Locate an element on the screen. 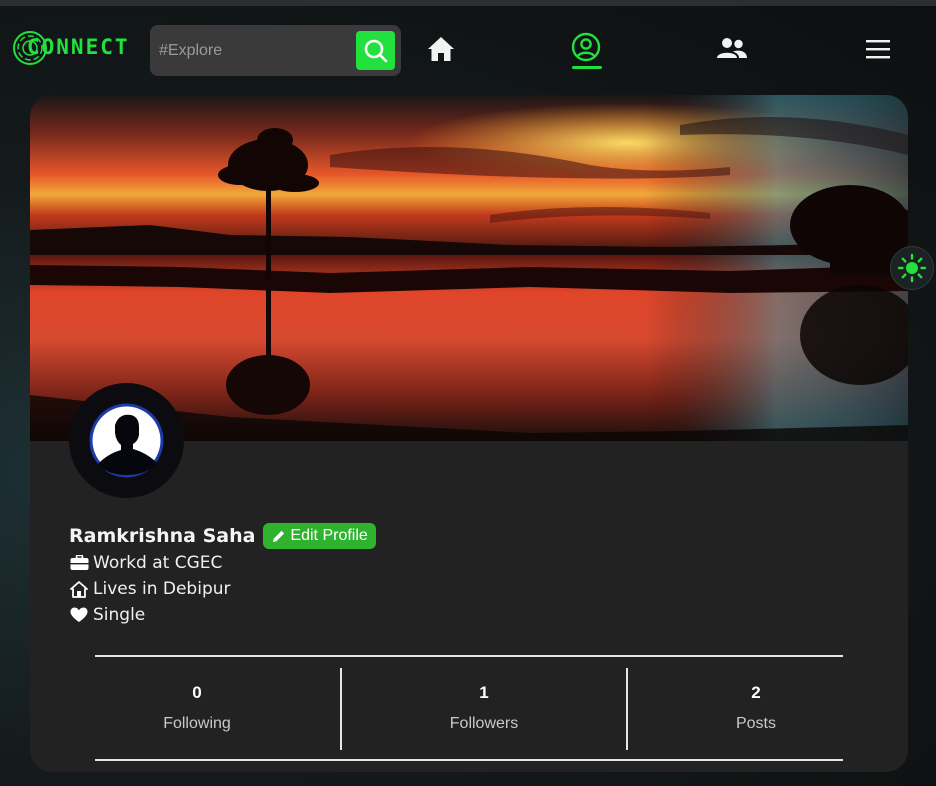  search-bar is located at coordinates (275, 50).